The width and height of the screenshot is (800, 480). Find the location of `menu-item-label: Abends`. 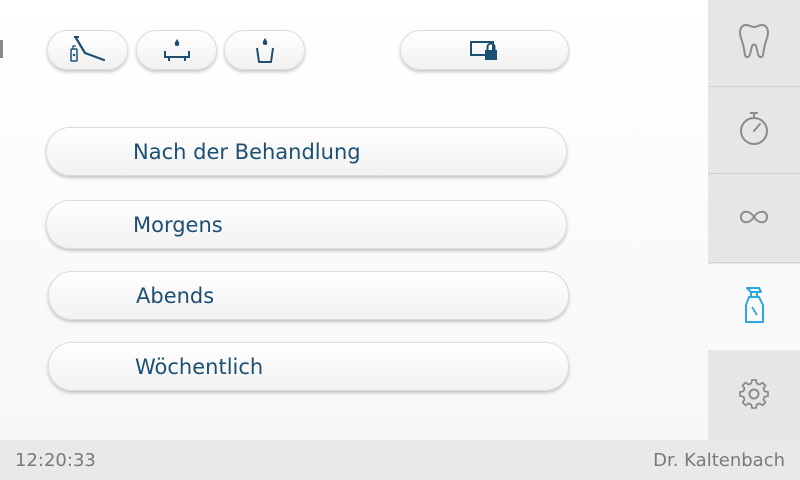

menu-item-label: Abends is located at coordinates (175, 295).